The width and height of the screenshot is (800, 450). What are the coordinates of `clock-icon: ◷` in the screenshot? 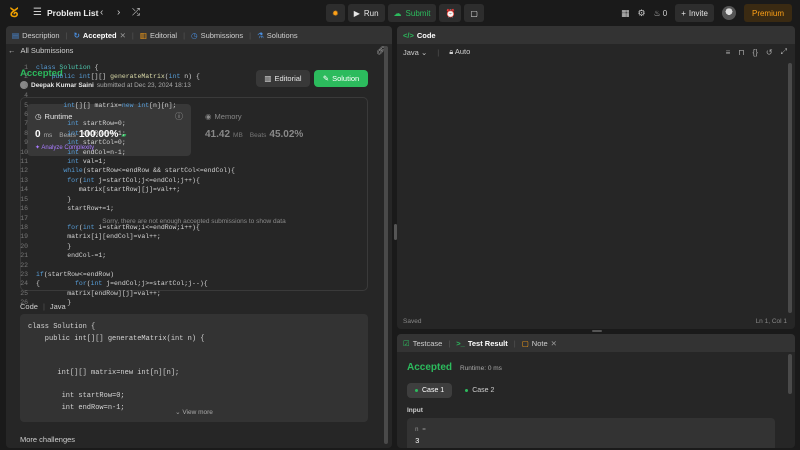 It's located at (194, 35).